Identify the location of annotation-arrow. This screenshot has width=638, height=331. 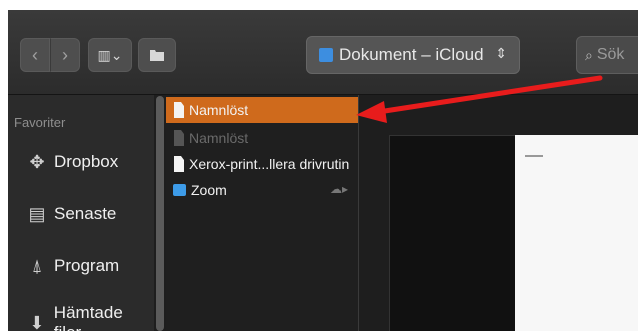
(479, 99).